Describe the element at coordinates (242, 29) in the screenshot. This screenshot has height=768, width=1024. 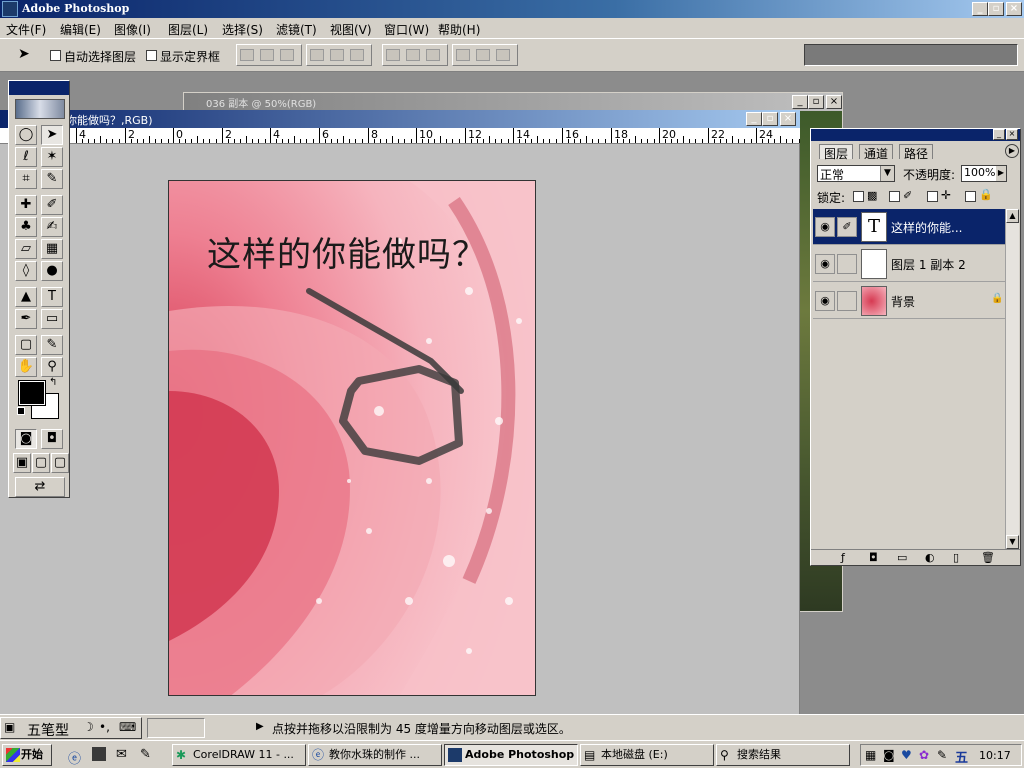
I see `menu-select: 选择(S)` at that location.